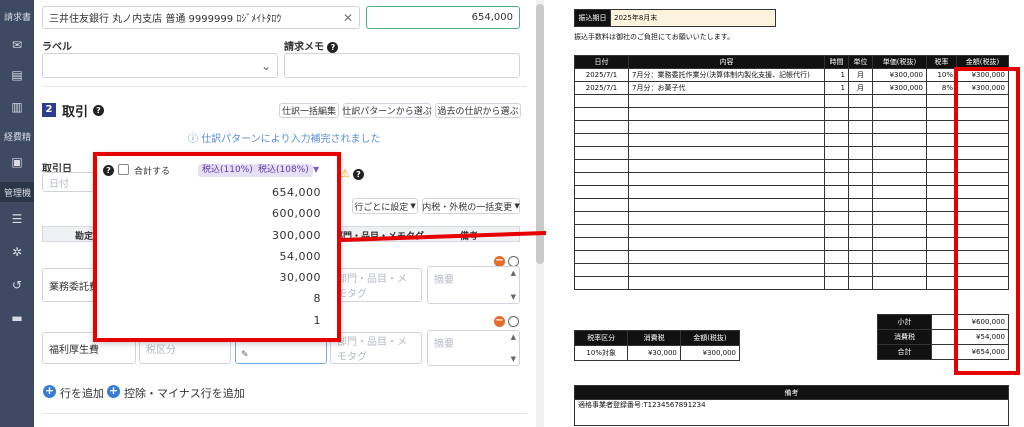  Describe the element at coordinates (941, 62) in the screenshot. I see `header-rate: 税率` at that location.